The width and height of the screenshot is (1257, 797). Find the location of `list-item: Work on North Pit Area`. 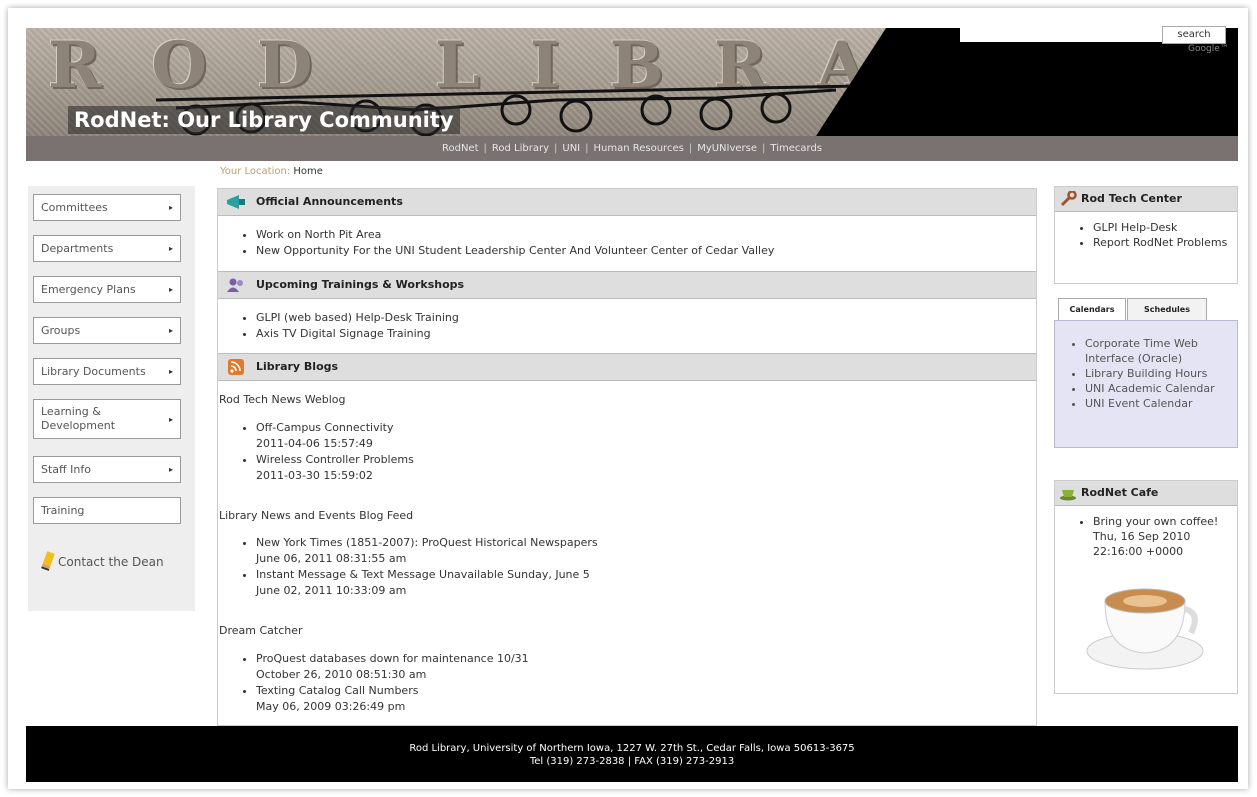

list-item: Work on North Pit Area is located at coordinates (515, 235).